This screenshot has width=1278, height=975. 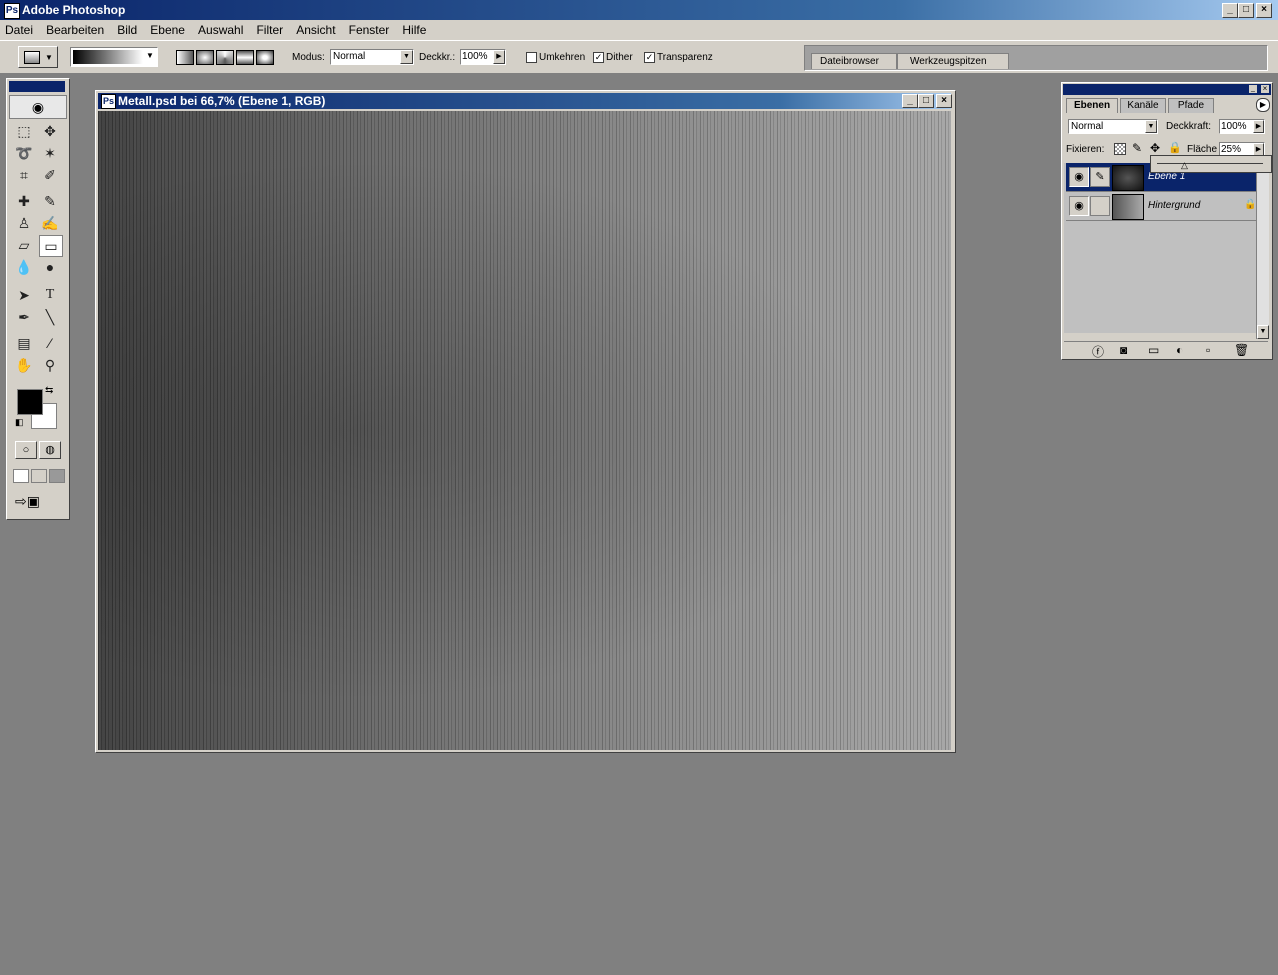 What do you see at coordinates (269, 28) in the screenshot?
I see `menu-filter: Filter` at bounding box center [269, 28].